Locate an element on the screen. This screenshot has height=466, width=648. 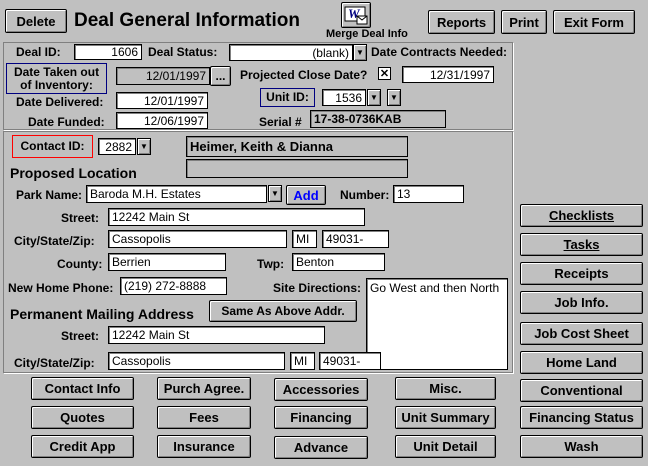
contact-id-field: 2882 is located at coordinates (117, 146).